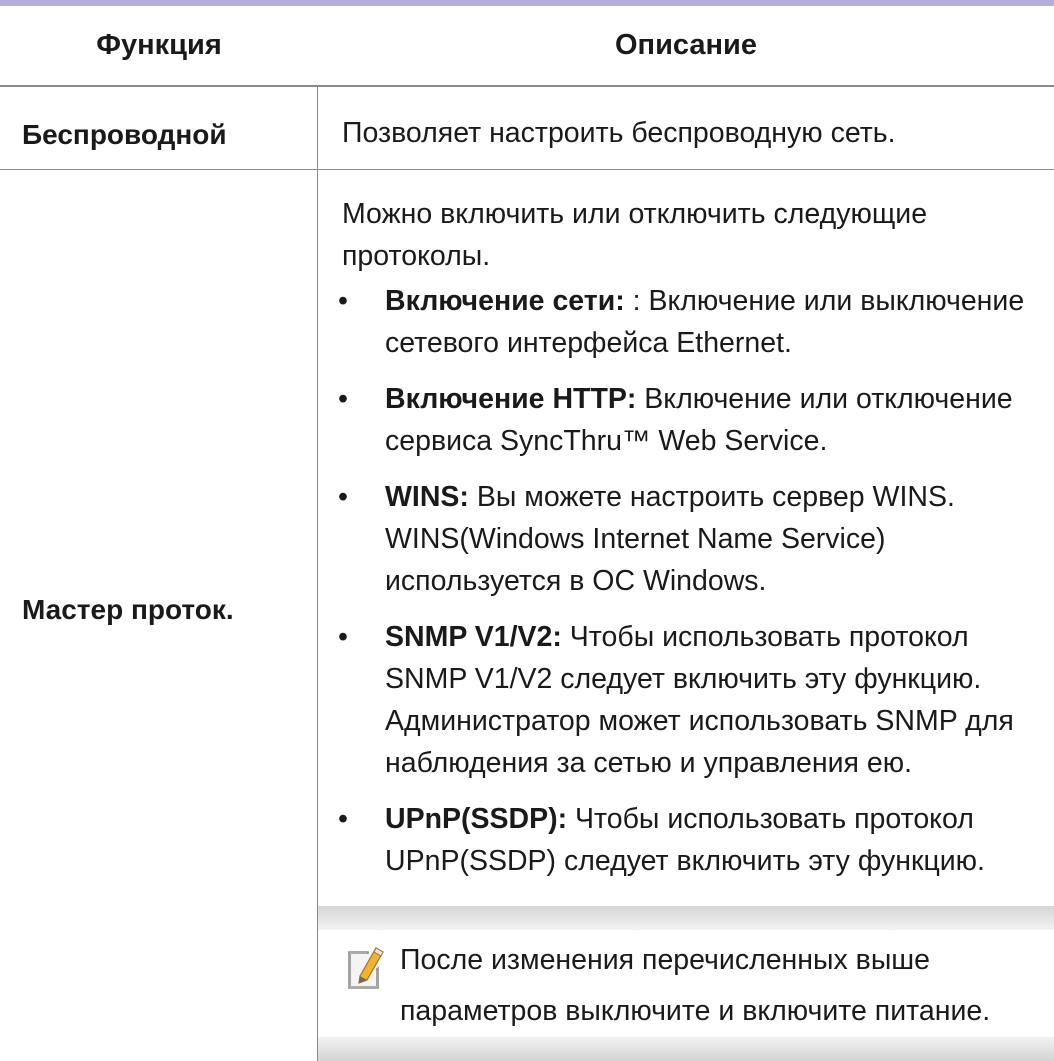 The height and width of the screenshot is (1061, 1054). Describe the element at coordinates (619, 133) in the screenshot. I see `row-wireless-description: Позволяет настроить беспроводную сеть.` at that location.